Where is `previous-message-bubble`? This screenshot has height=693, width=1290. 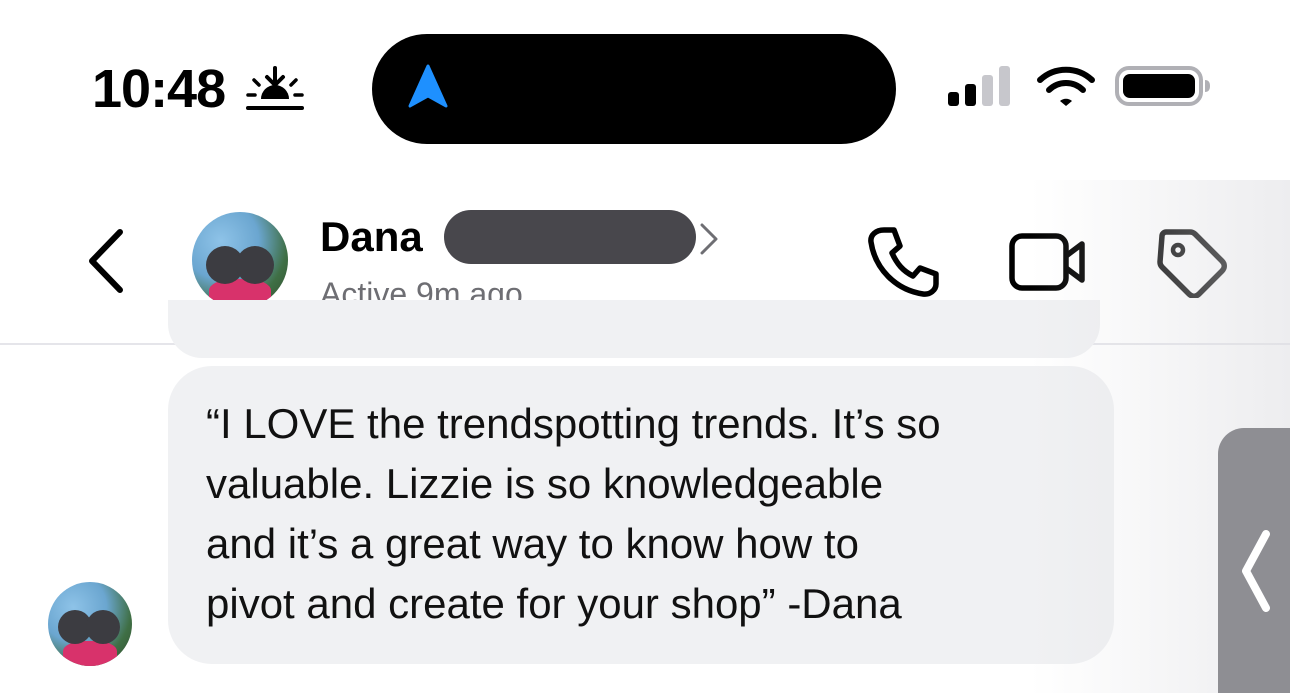 previous-message-bubble is located at coordinates (634, 329).